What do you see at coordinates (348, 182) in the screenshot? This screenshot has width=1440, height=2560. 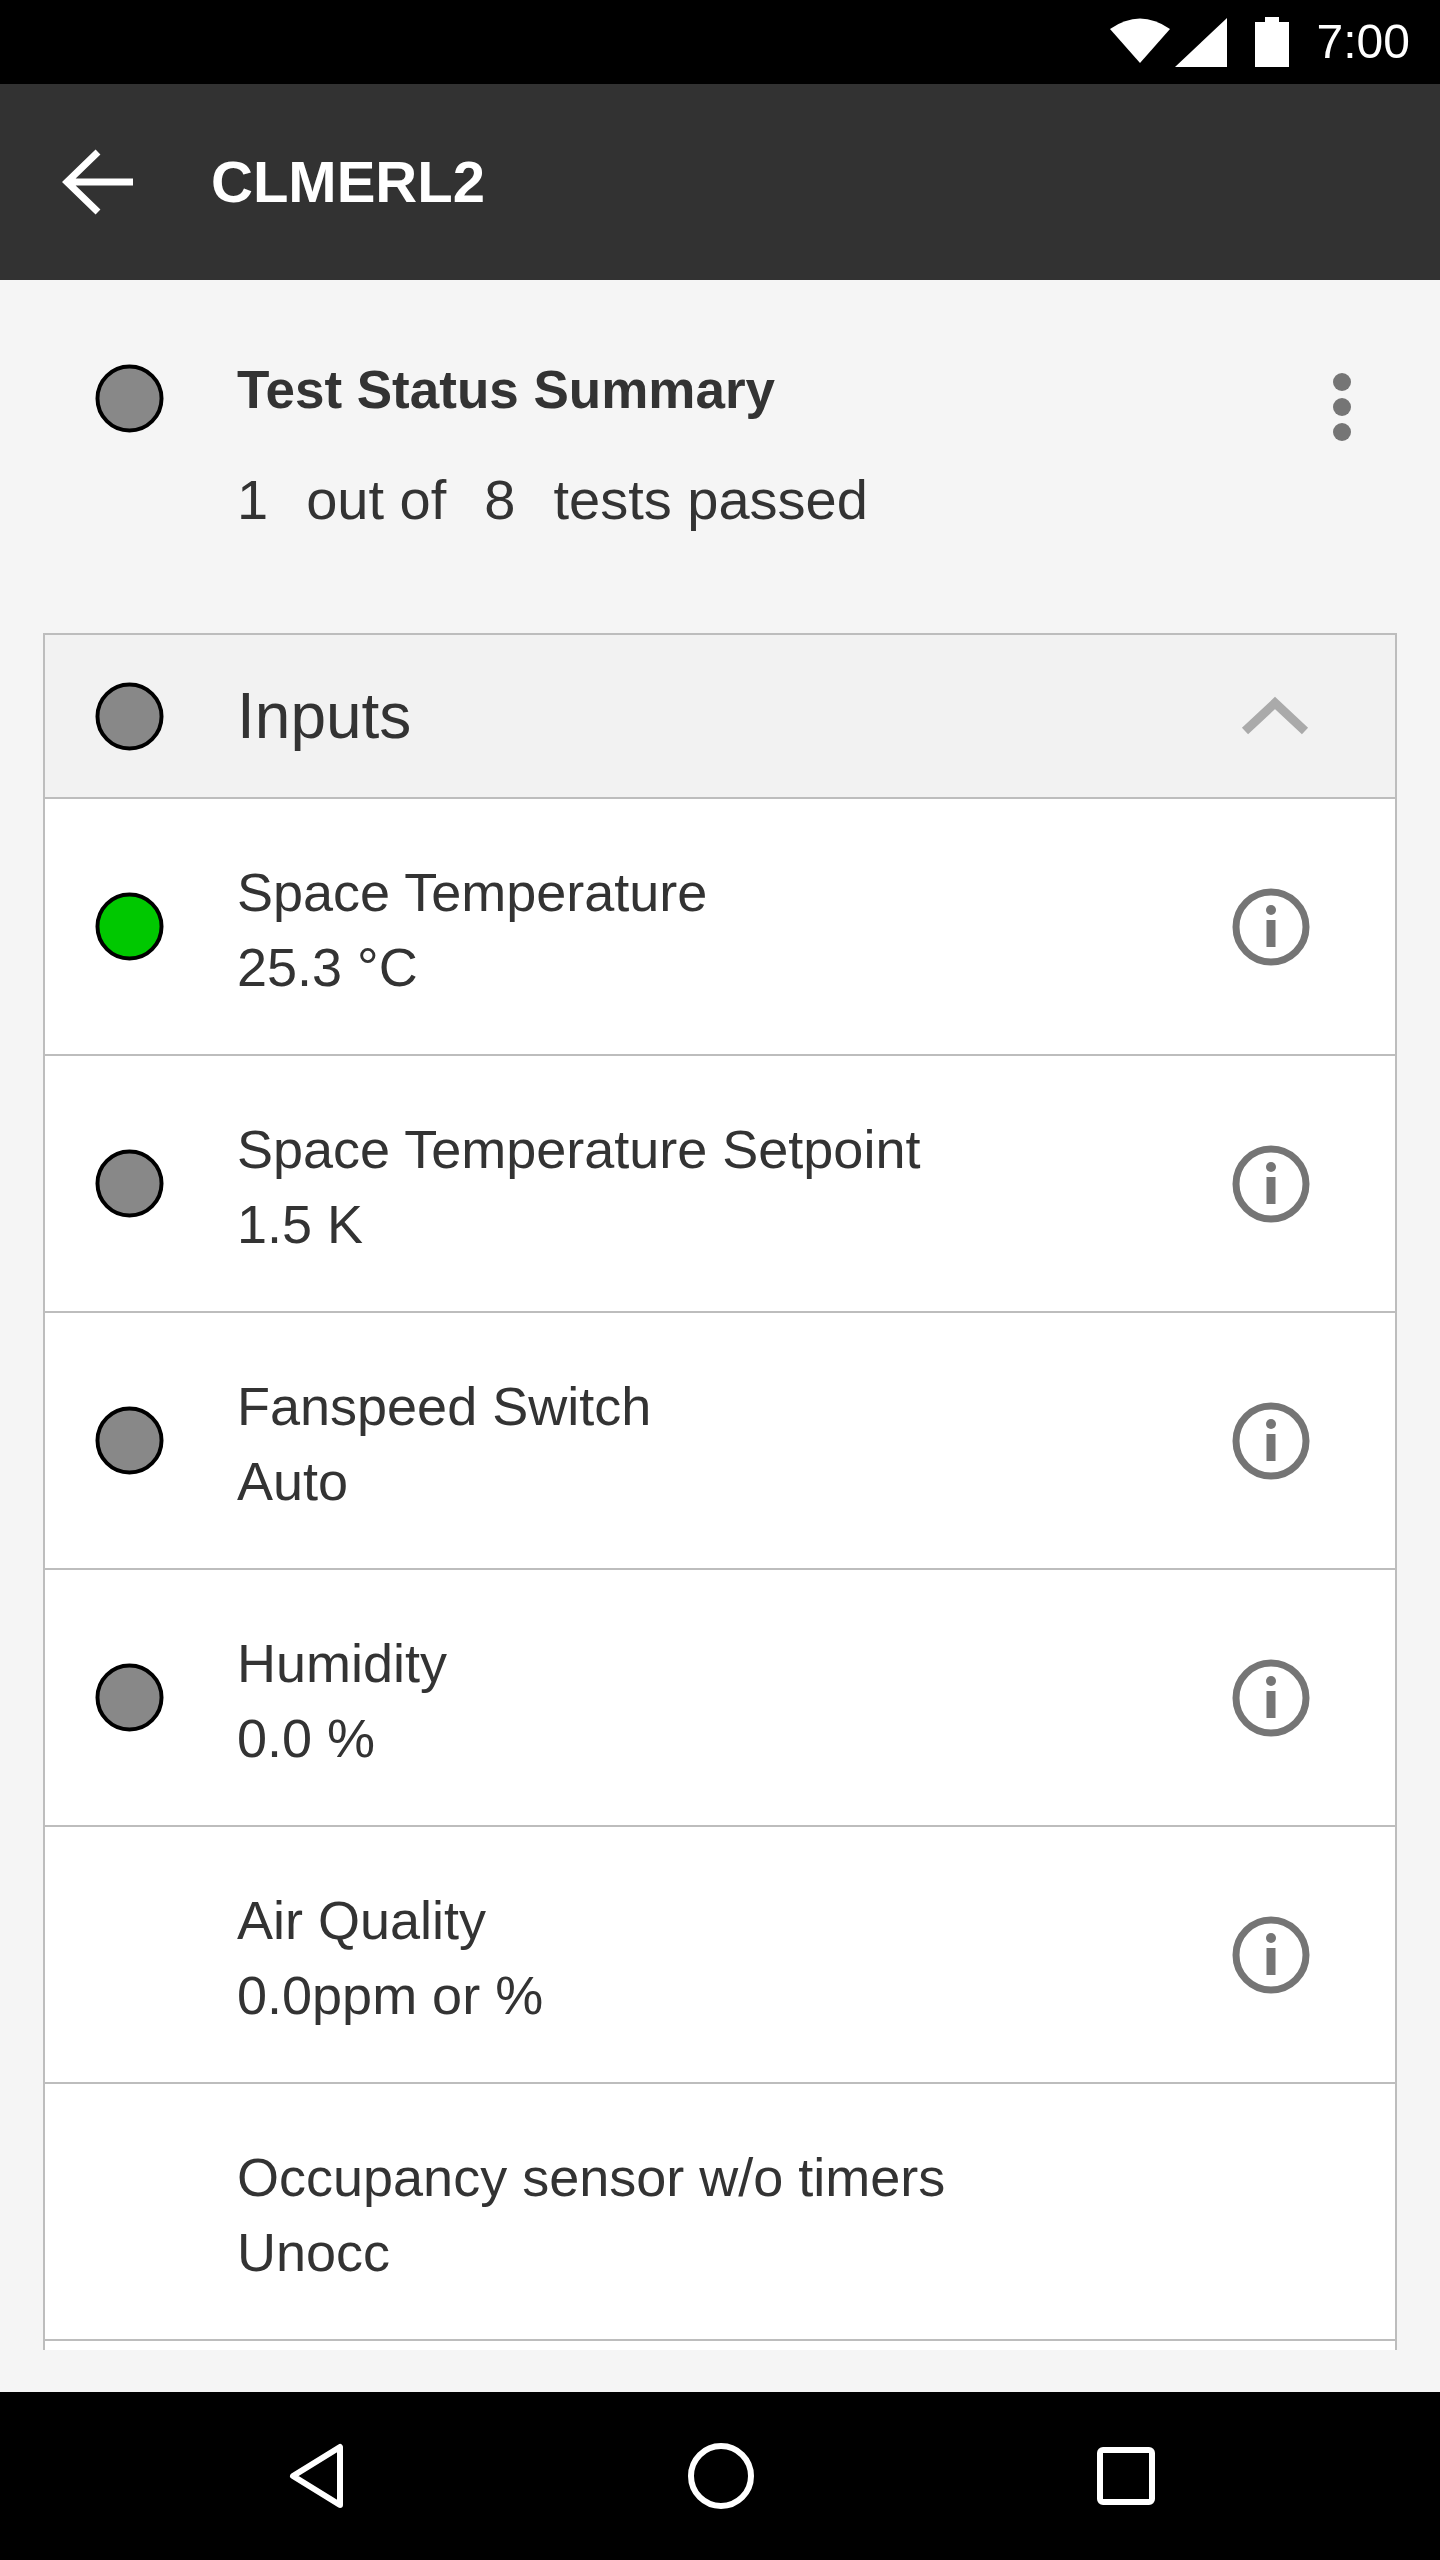 I see `screen-title: CLMERL2` at bounding box center [348, 182].